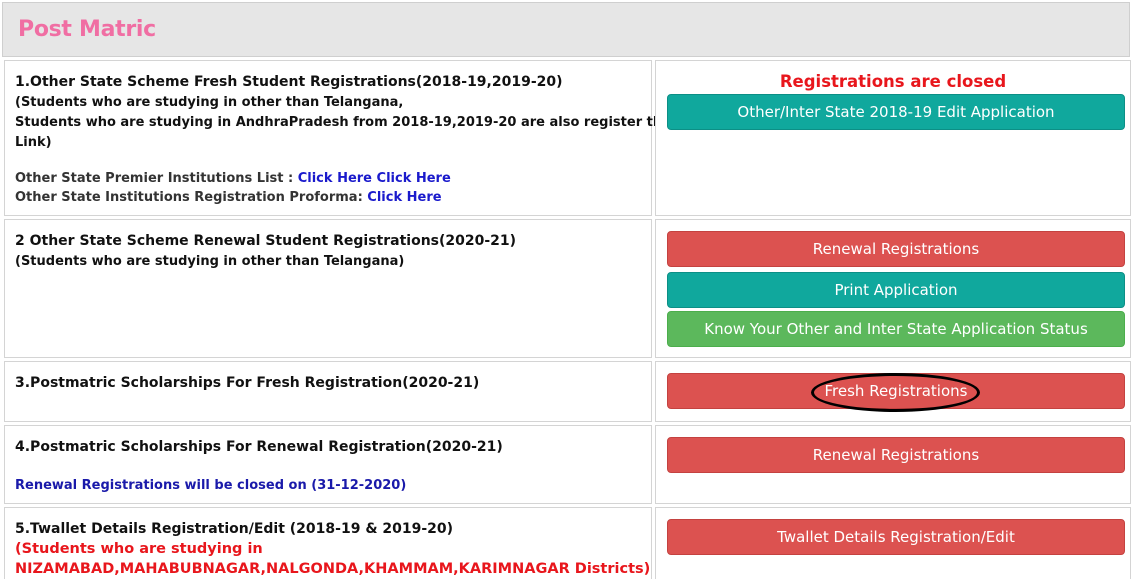 This screenshot has height=579, width=1132. Describe the element at coordinates (156, 178) in the screenshot. I see `premier-institutions-label: Other State Premier Institutions List :` at that location.